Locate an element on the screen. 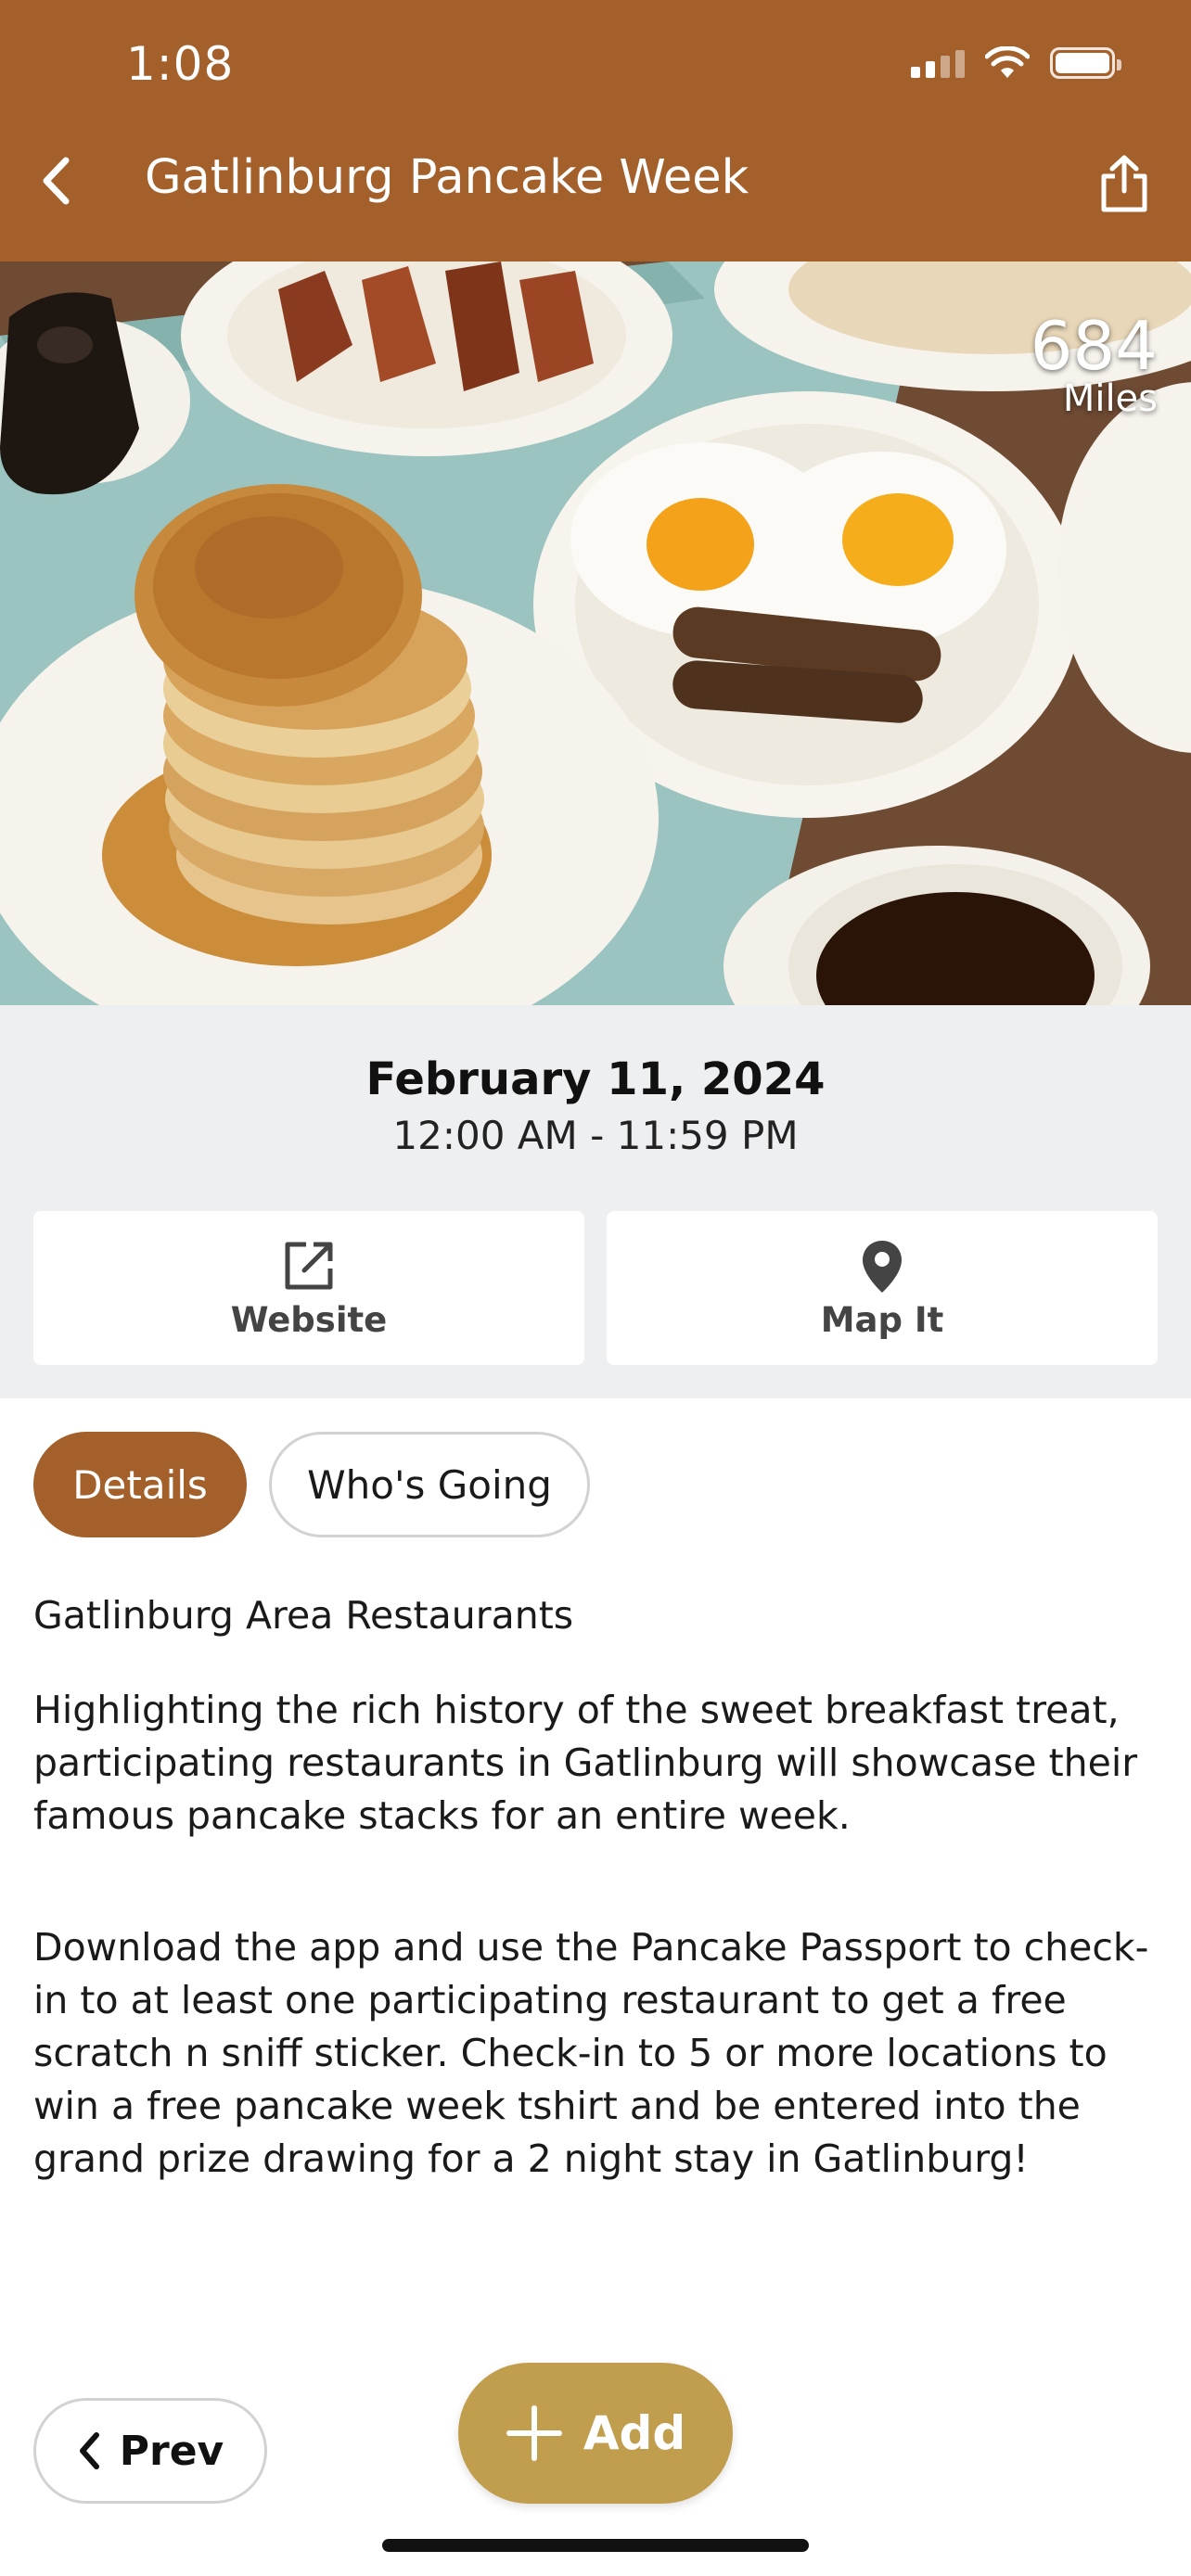  external-link-icon is located at coordinates (309, 1266).